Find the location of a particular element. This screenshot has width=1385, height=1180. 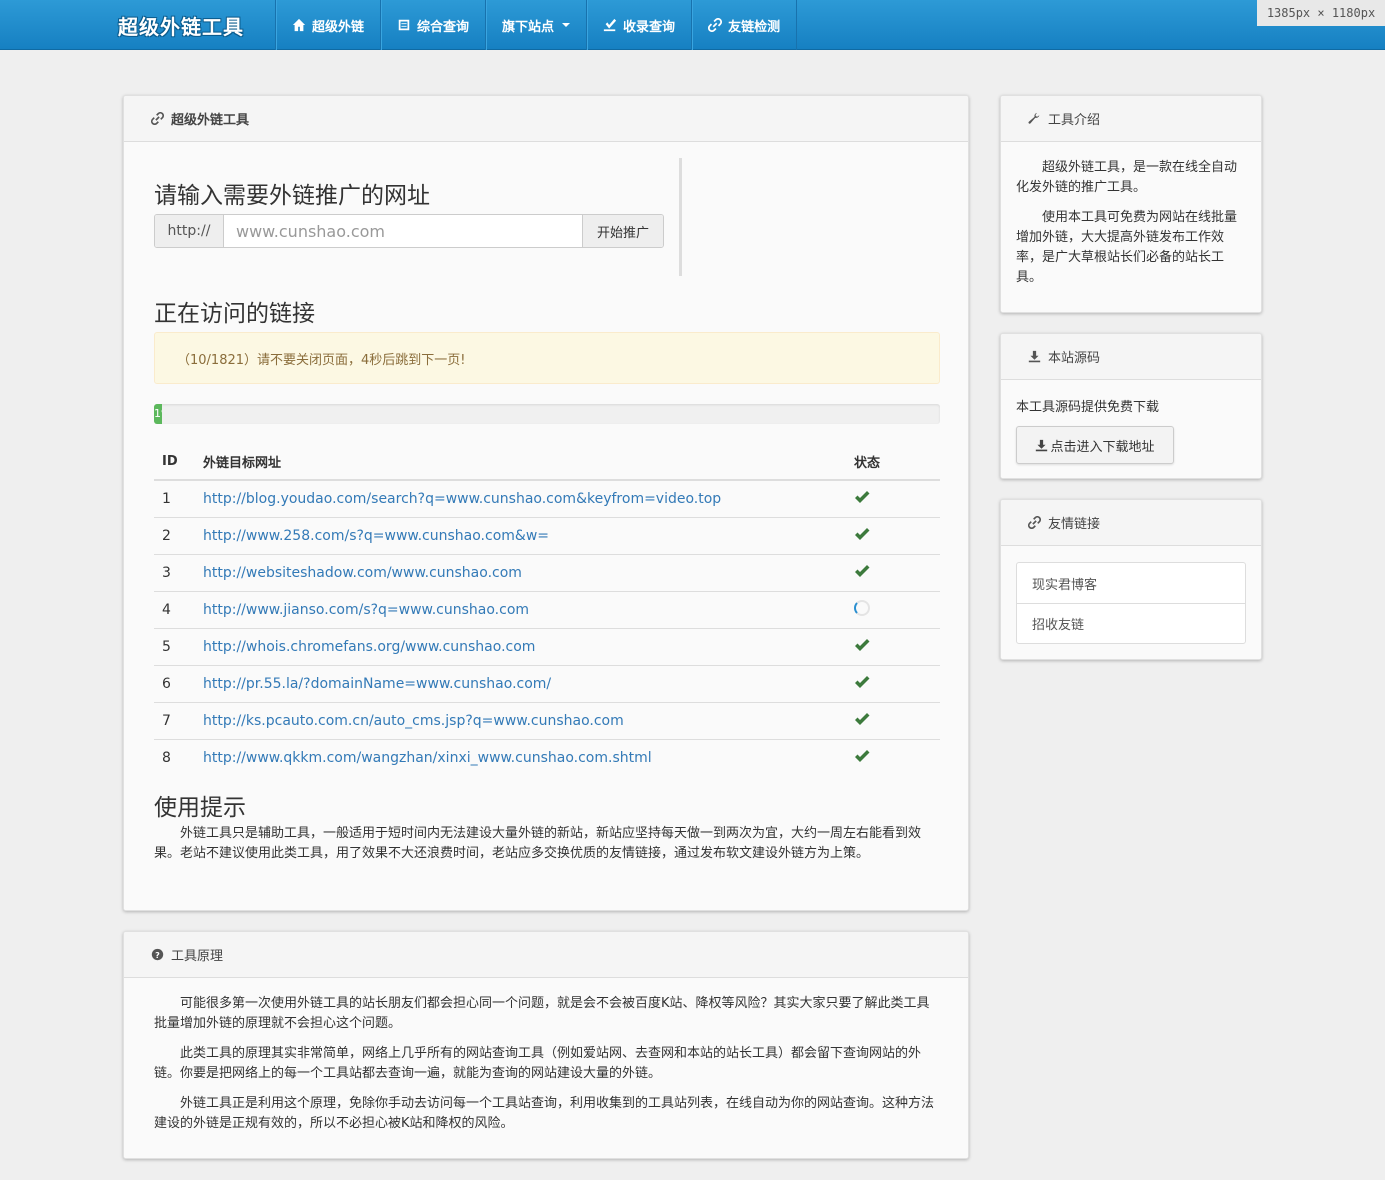

row-id: 5 is located at coordinates (174, 646).